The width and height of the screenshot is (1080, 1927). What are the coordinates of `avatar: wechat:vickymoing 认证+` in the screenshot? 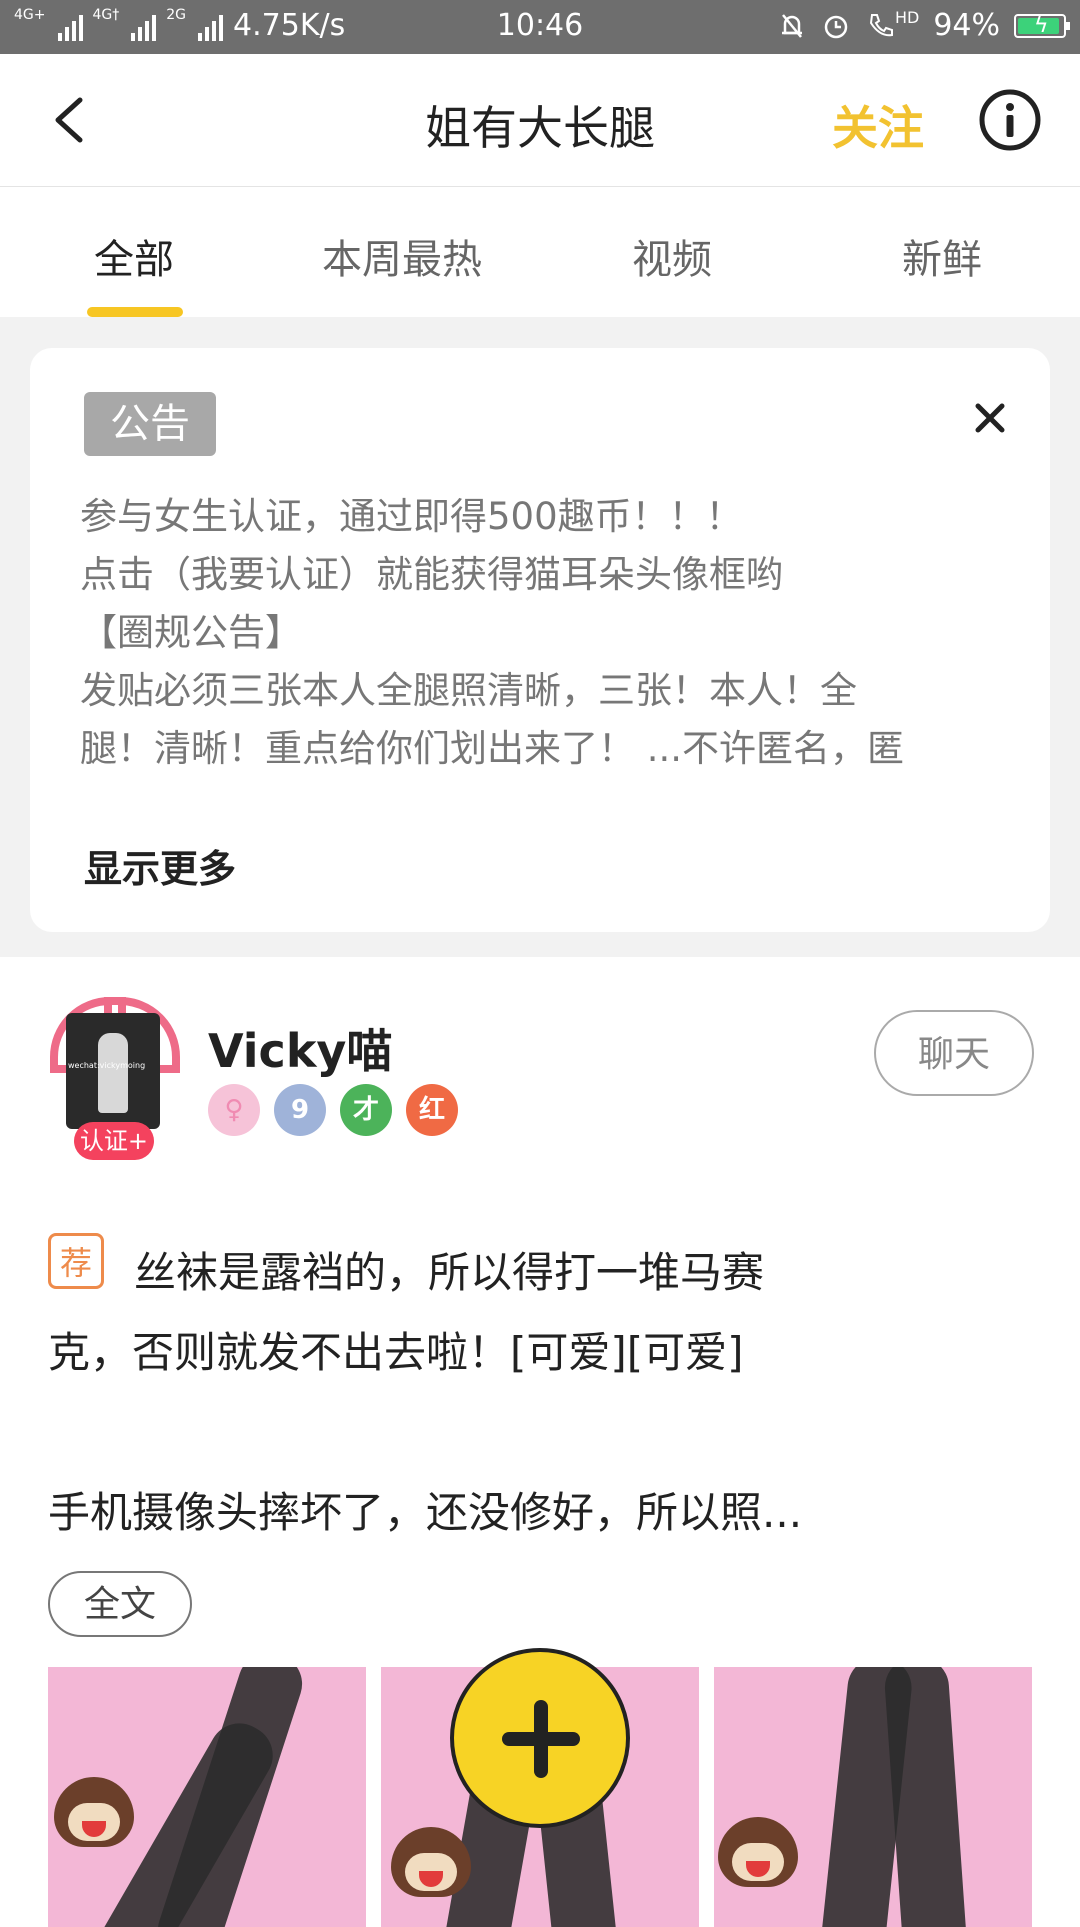 It's located at (115, 1082).